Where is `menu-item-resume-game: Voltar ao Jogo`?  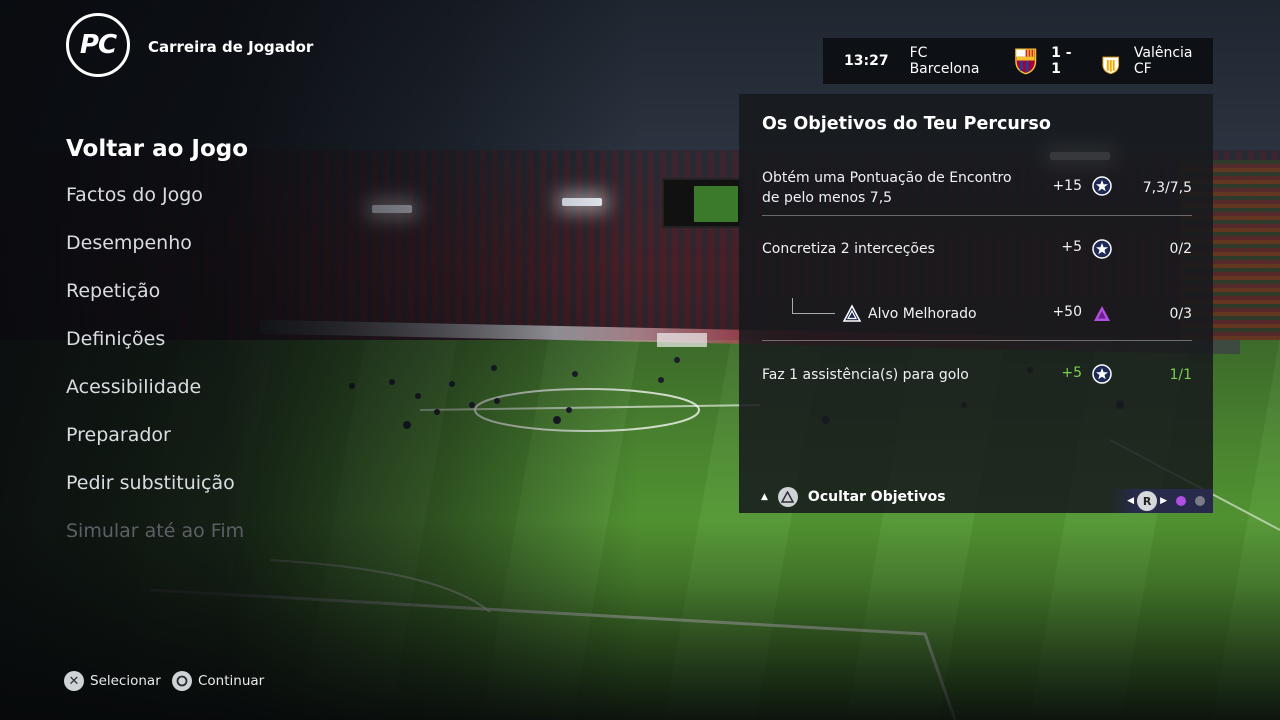 menu-item-resume-game: Voltar ao Jogo is located at coordinates (157, 149).